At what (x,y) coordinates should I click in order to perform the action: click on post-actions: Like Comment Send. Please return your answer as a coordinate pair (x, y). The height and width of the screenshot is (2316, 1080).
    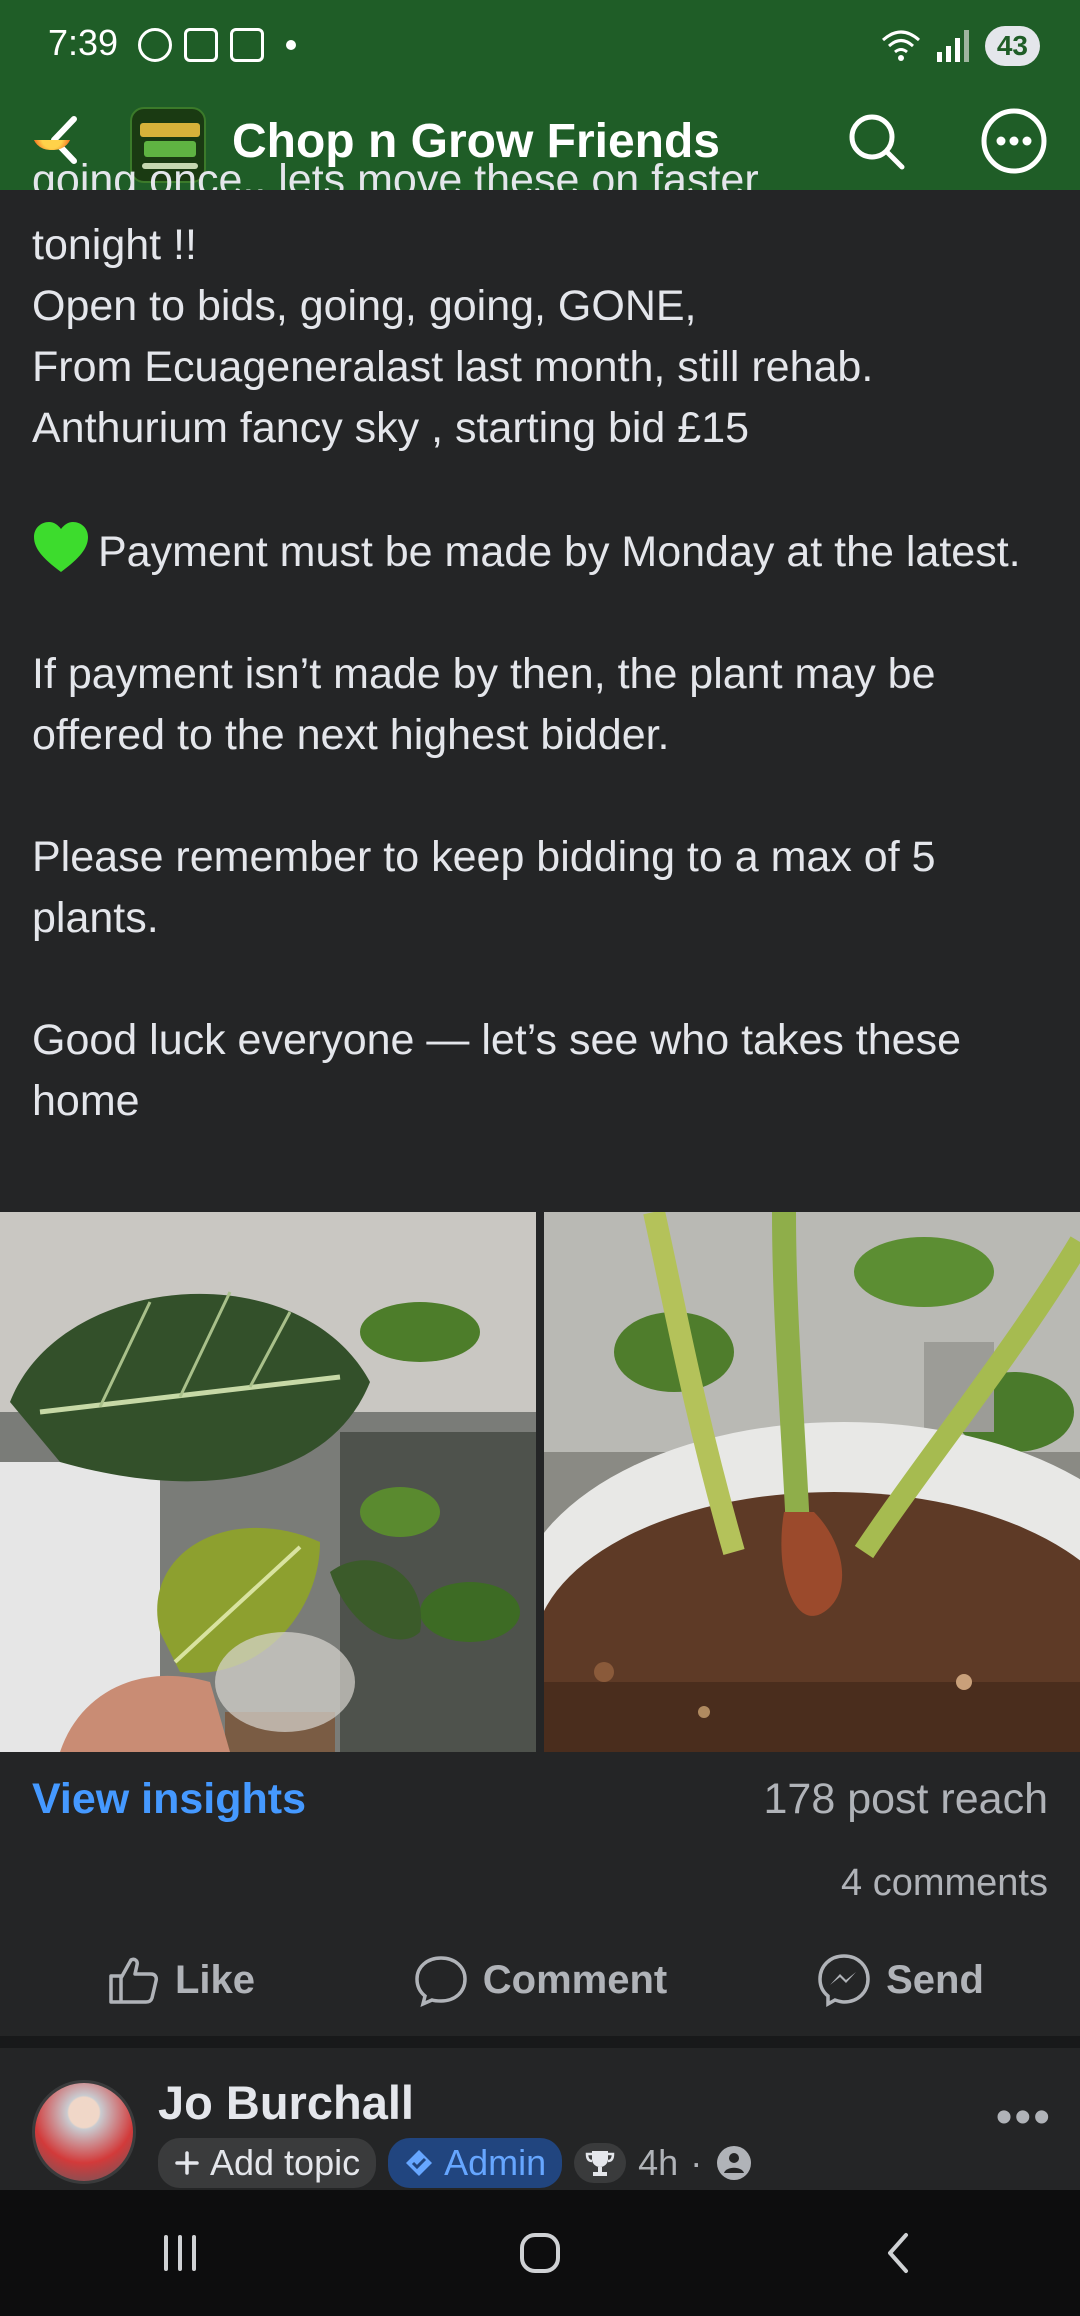
    Looking at the image, I should click on (540, 1980).